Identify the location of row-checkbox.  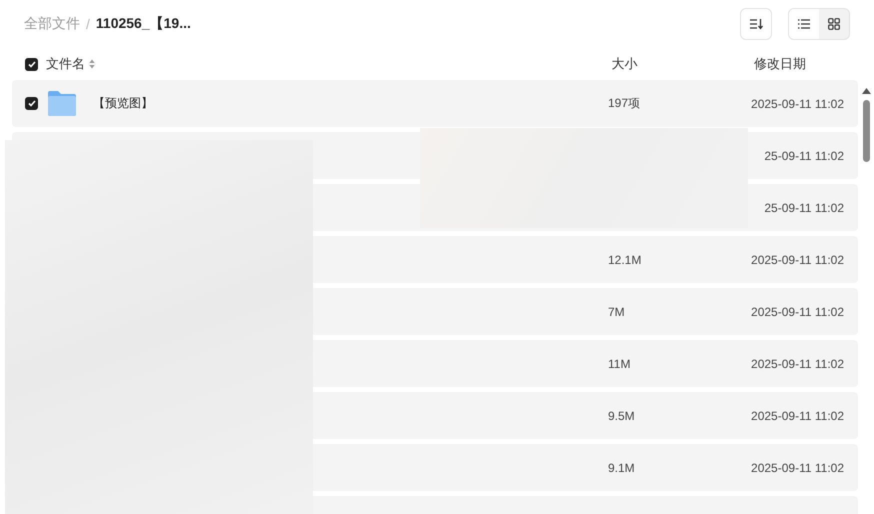
(31, 103).